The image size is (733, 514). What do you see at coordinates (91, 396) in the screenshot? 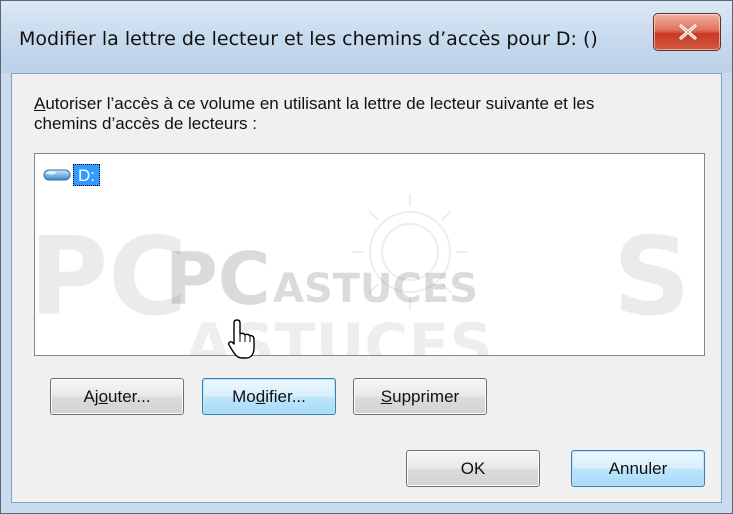
I see `add-button-label-start: Aj` at bounding box center [91, 396].